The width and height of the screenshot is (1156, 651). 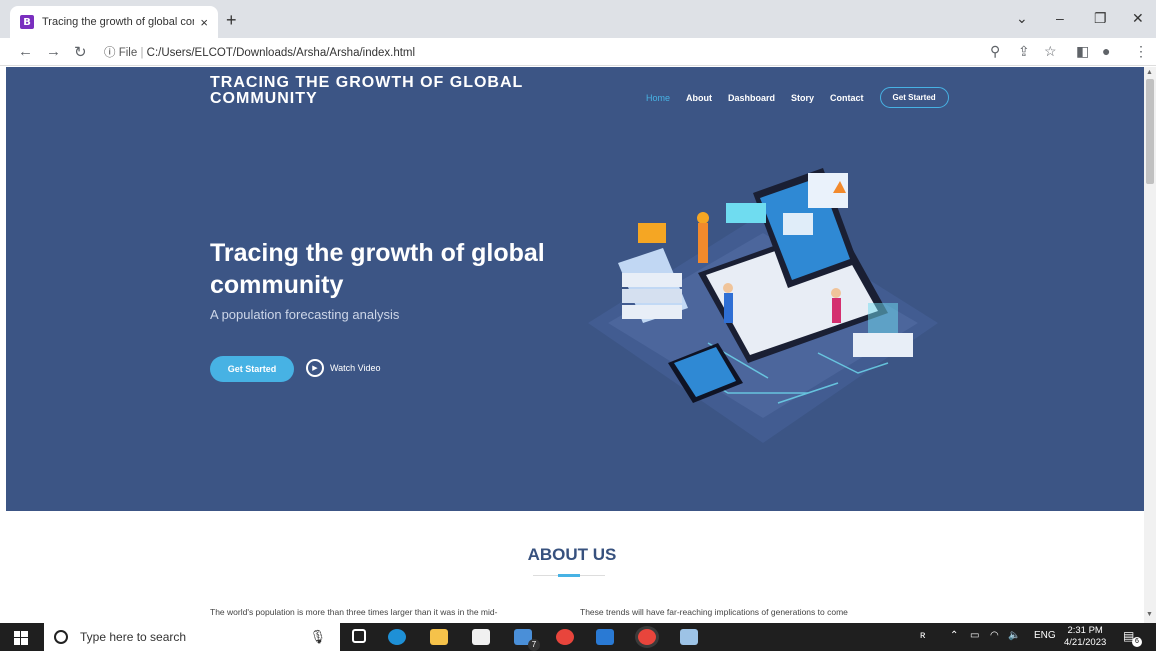 I want to click on nav-home: Home, so click(x=658, y=98).